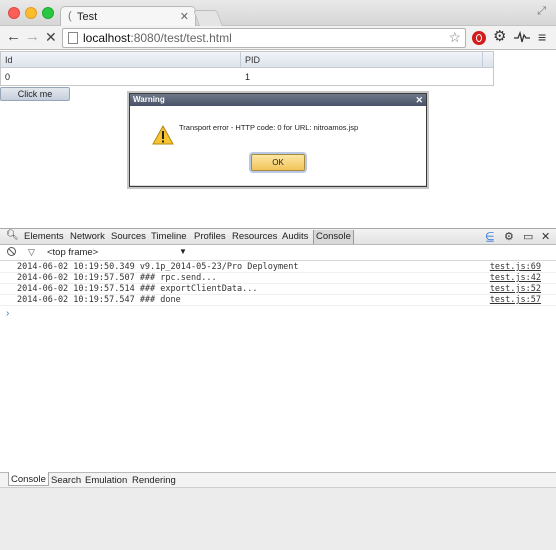 This screenshot has height=550, width=556. I want to click on dialog-header: Warning ✕, so click(278, 100).